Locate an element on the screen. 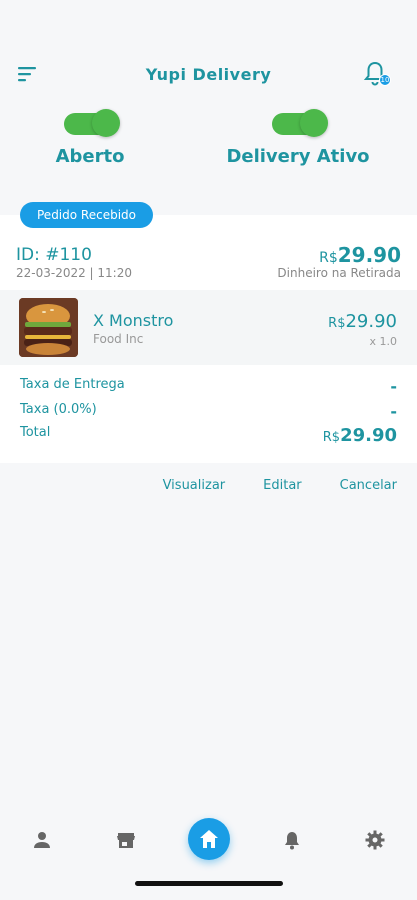 The width and height of the screenshot is (417, 900). delivery-toggle-switch is located at coordinates (300, 122).